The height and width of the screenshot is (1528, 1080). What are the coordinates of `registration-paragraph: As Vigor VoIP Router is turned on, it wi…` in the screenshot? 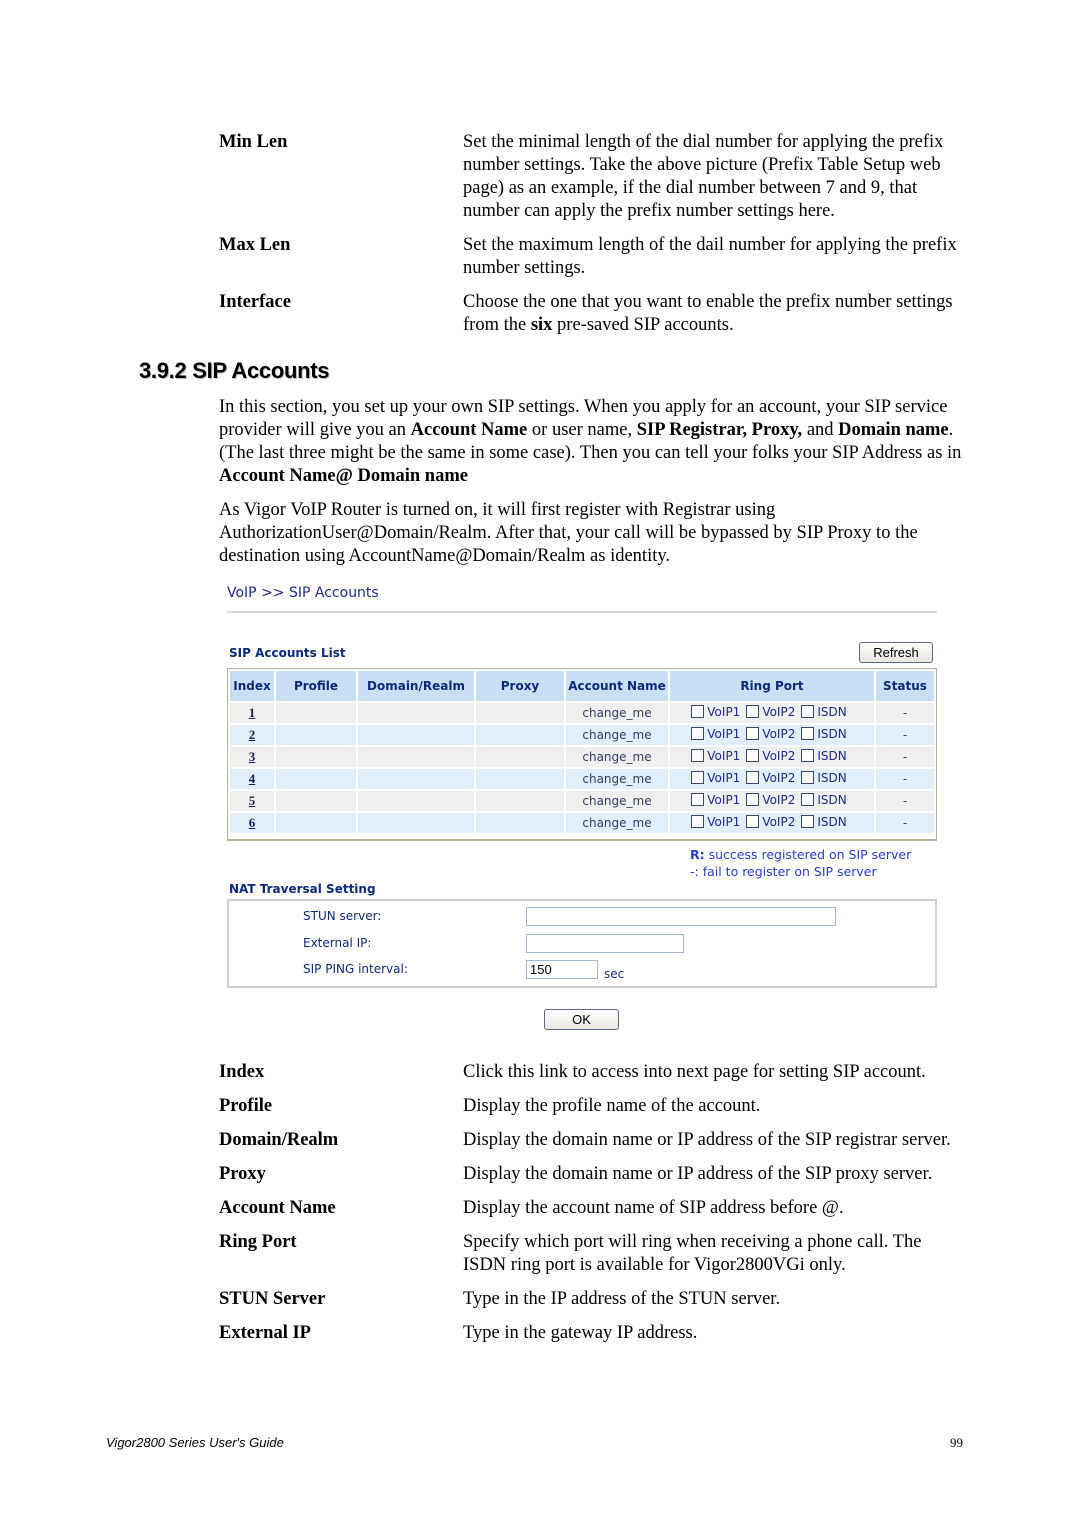 It's located at (568, 533).